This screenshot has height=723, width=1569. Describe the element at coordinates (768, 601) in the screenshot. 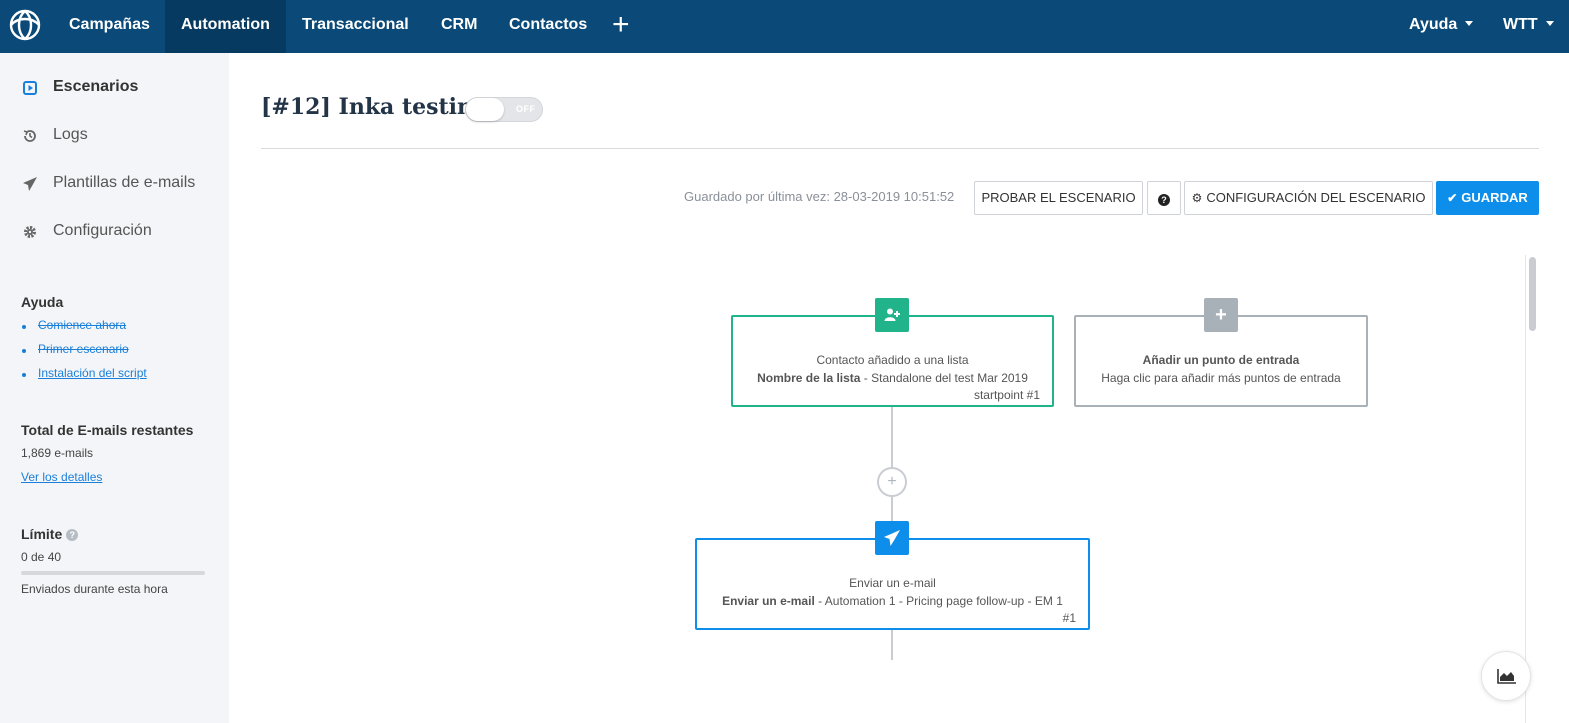

I see `action-detail-label: Enviar un e-mail` at that location.